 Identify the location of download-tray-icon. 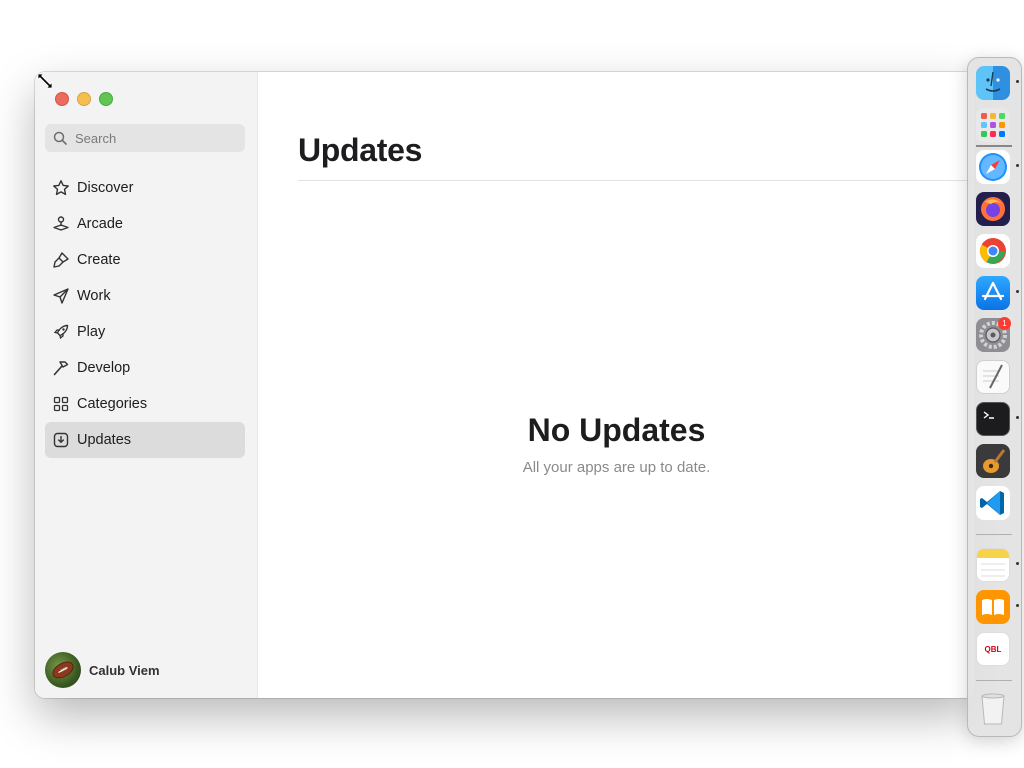
(61, 440).